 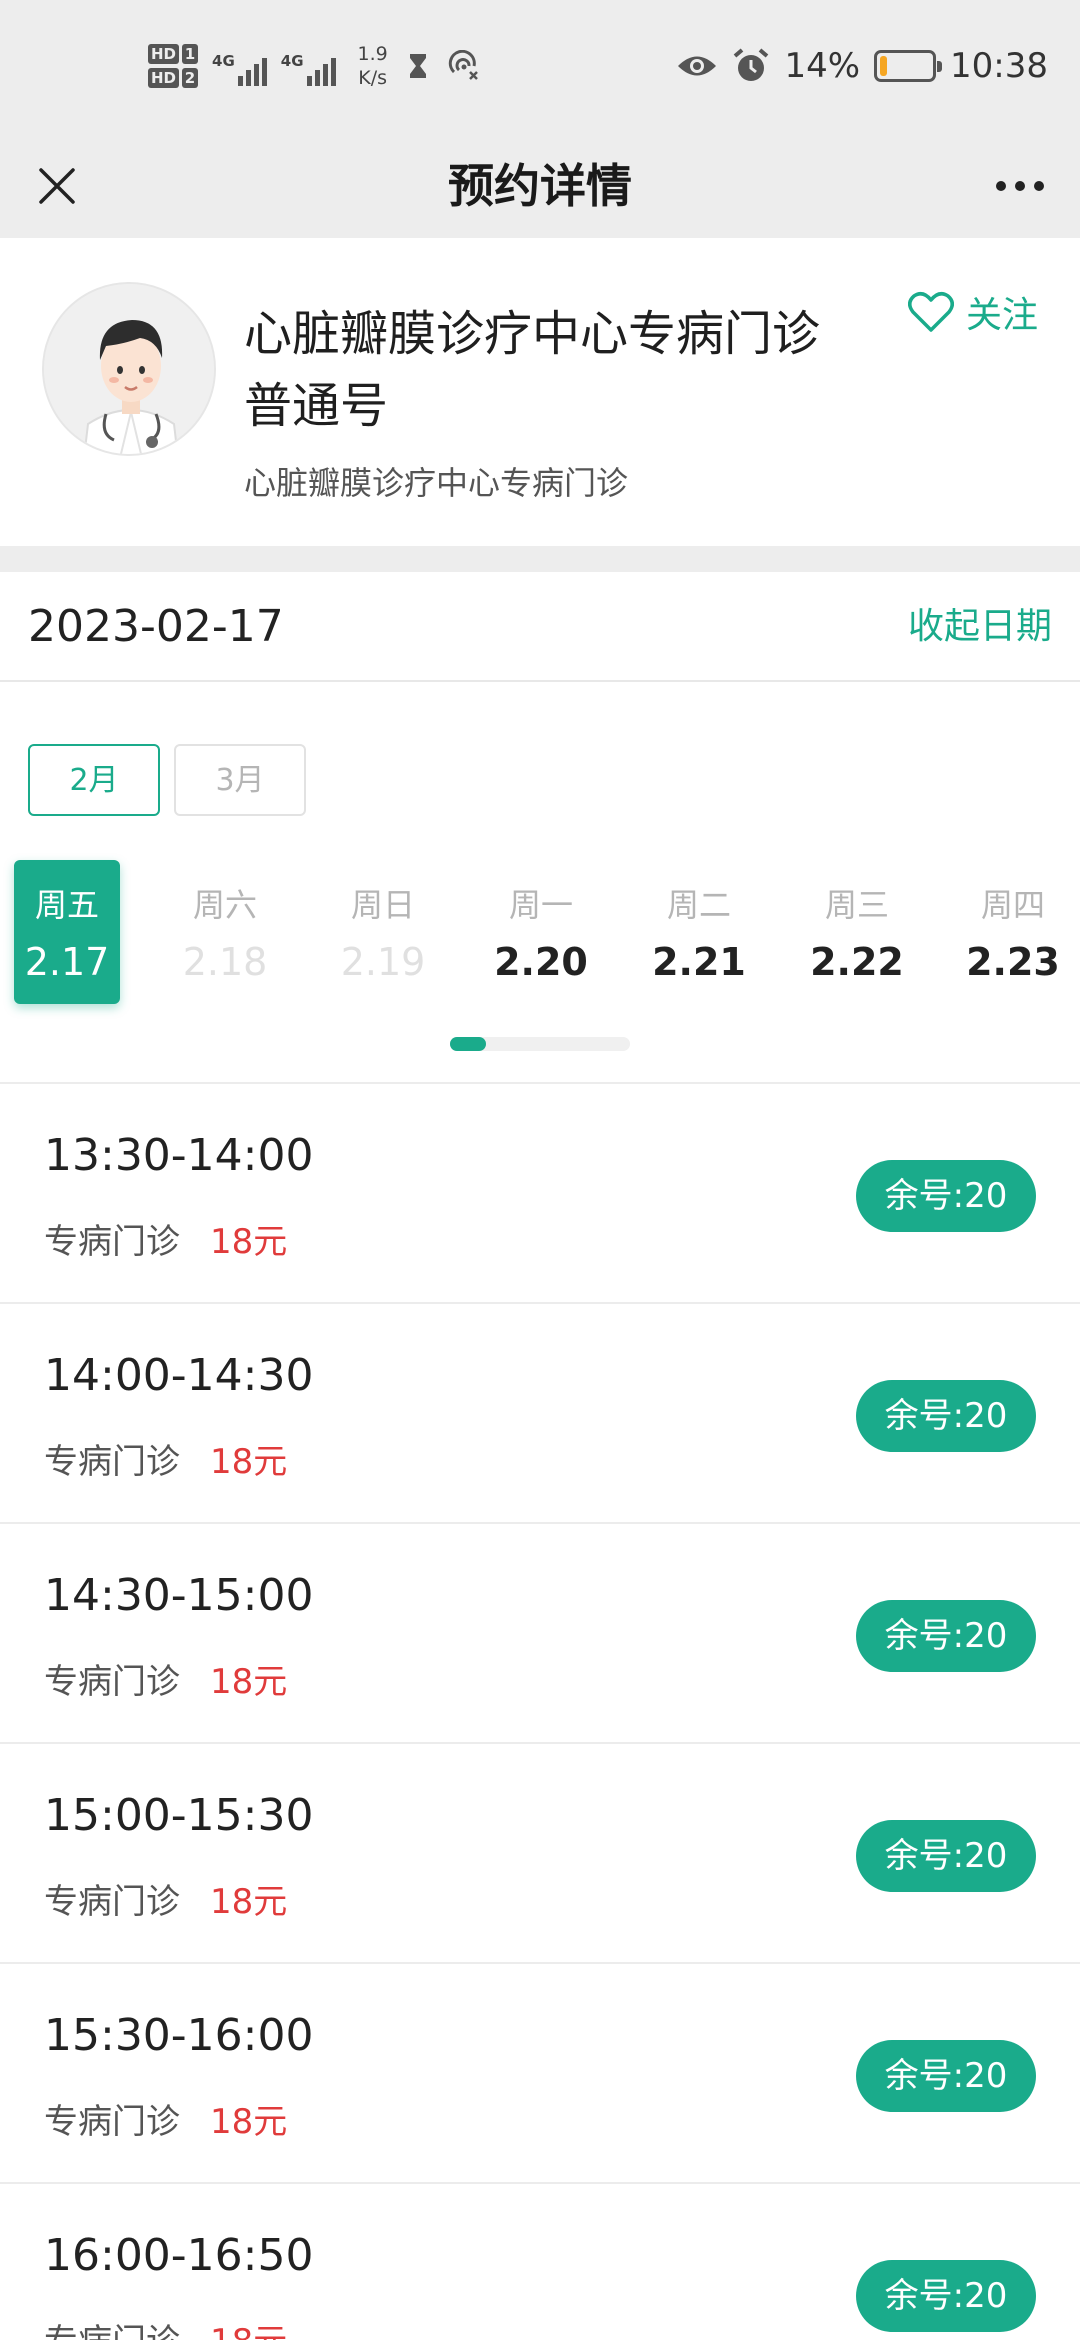 I want to click on slot-row: 15:30-16:00 专病门诊 18元 余号:20, so click(x=540, y=2072).